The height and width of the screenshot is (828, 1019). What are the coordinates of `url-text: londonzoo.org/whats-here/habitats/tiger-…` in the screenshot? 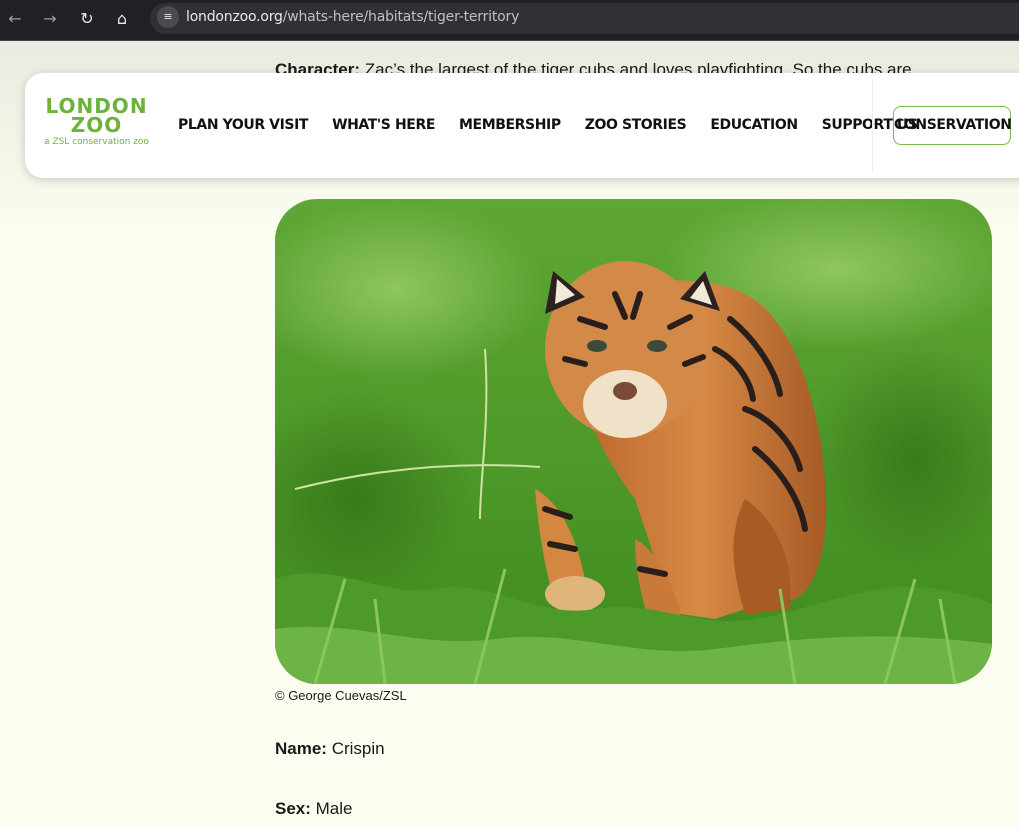 It's located at (352, 17).